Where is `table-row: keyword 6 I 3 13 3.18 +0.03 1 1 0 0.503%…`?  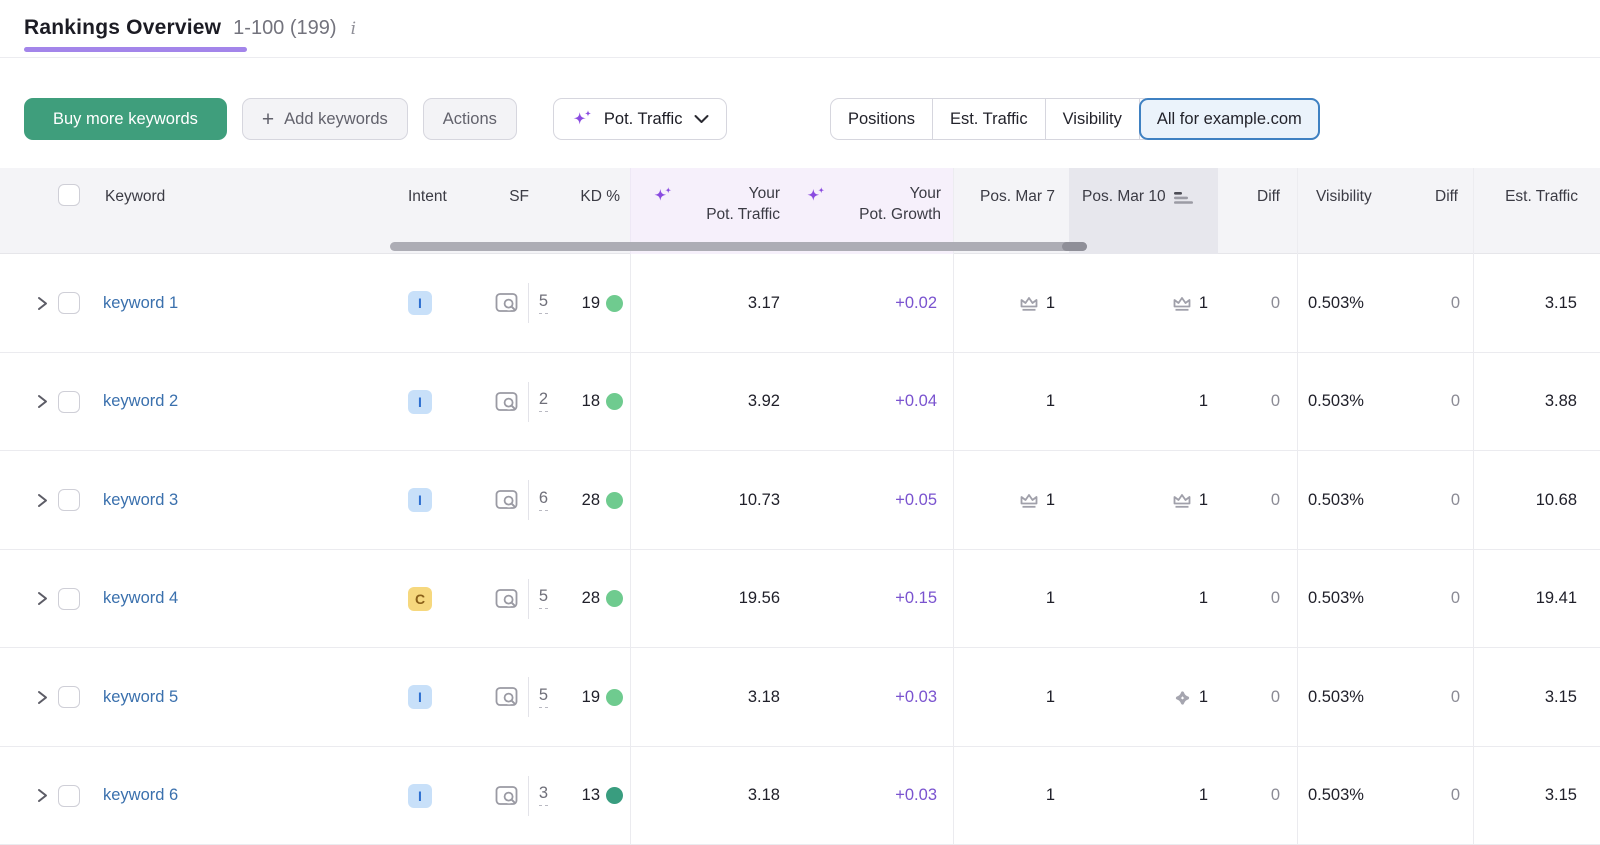
table-row: keyword 6 I 3 13 3.18 +0.03 1 1 0 0.503%… is located at coordinates (800, 795).